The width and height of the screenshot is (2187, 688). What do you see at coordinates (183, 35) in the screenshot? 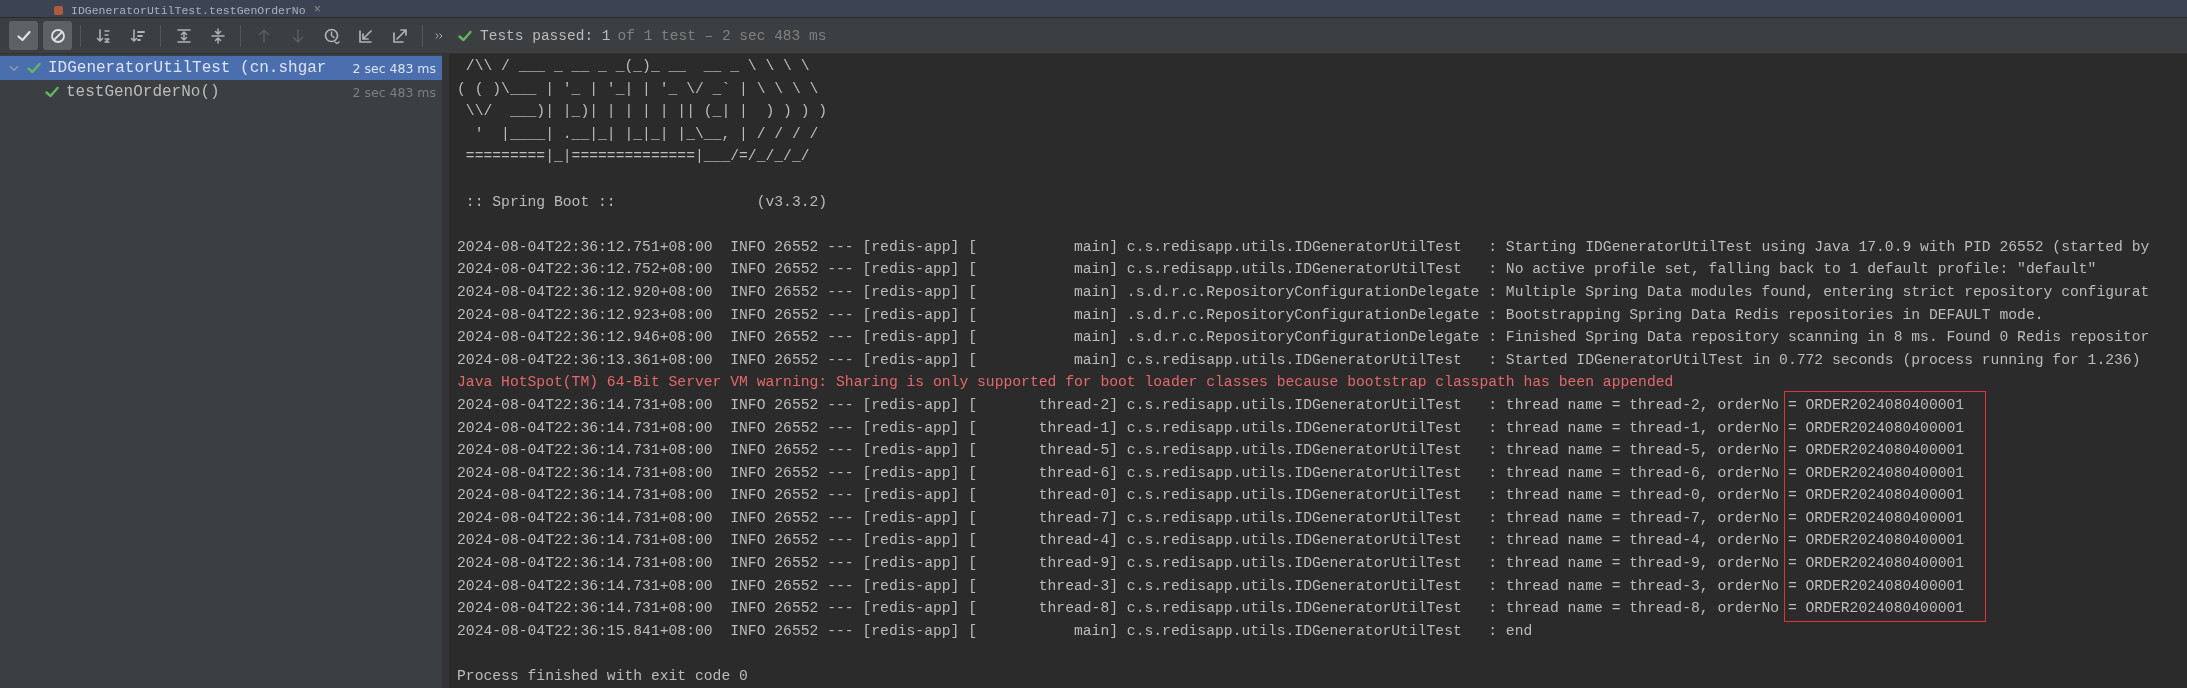
I see `expand-all-icon` at bounding box center [183, 35].